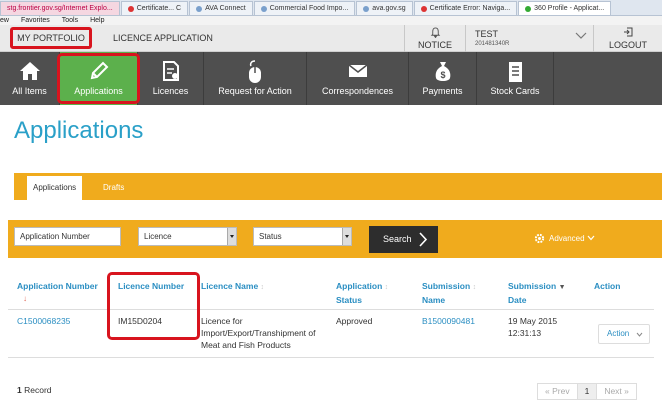  Describe the element at coordinates (255, 91) in the screenshot. I see `nav-label: Request for Action` at that location.